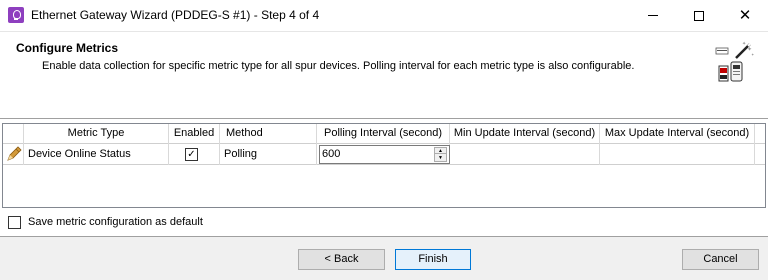  Describe the element at coordinates (677, 154) in the screenshot. I see `cell-max-update-interval` at that location.